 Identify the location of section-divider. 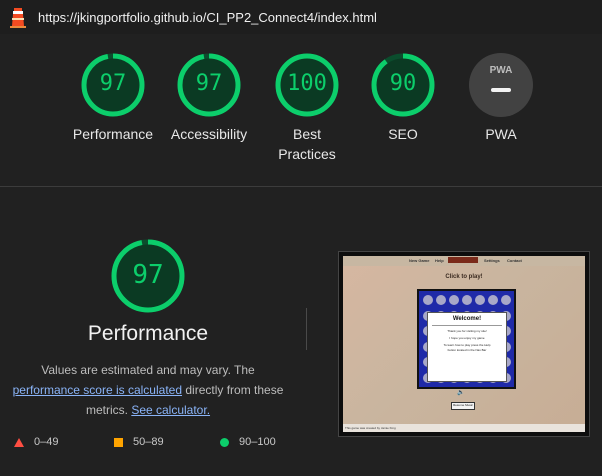
(301, 186).